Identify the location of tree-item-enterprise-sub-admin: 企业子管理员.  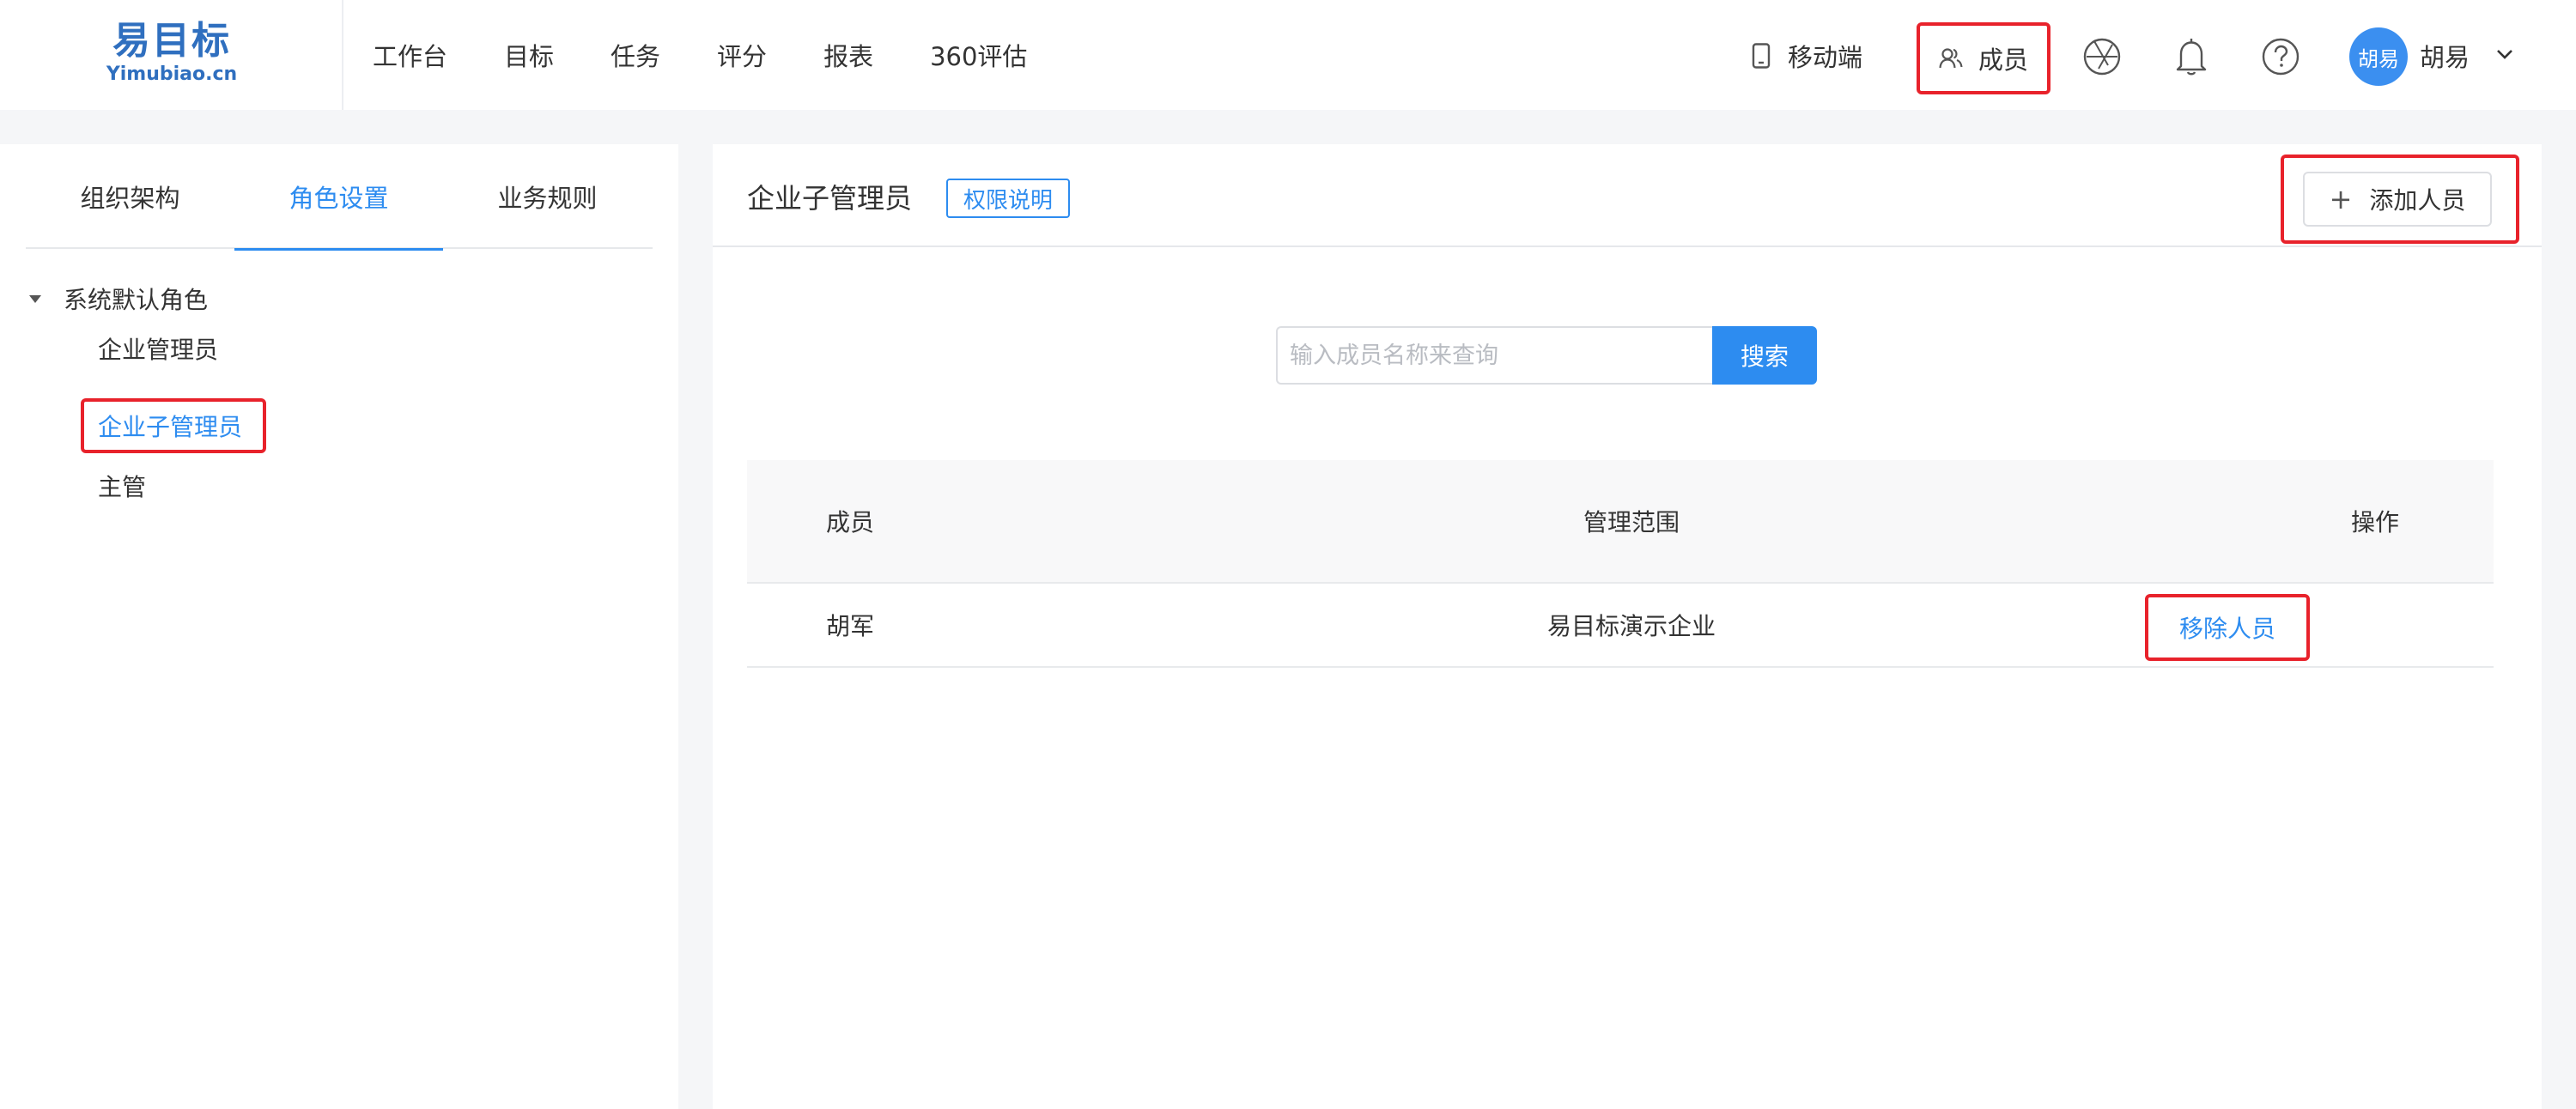
(170, 426).